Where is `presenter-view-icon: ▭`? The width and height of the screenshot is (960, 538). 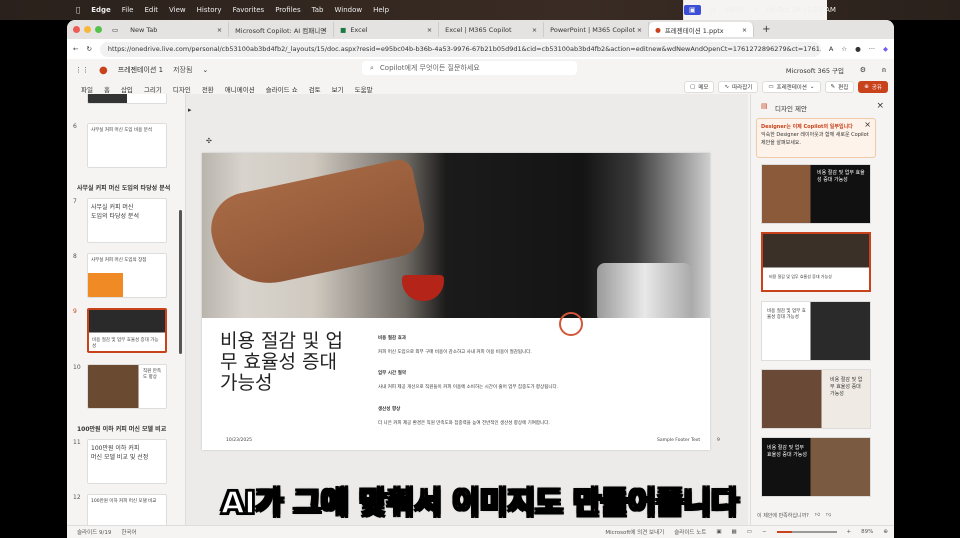 presenter-view-icon: ▭ is located at coordinates (749, 532).